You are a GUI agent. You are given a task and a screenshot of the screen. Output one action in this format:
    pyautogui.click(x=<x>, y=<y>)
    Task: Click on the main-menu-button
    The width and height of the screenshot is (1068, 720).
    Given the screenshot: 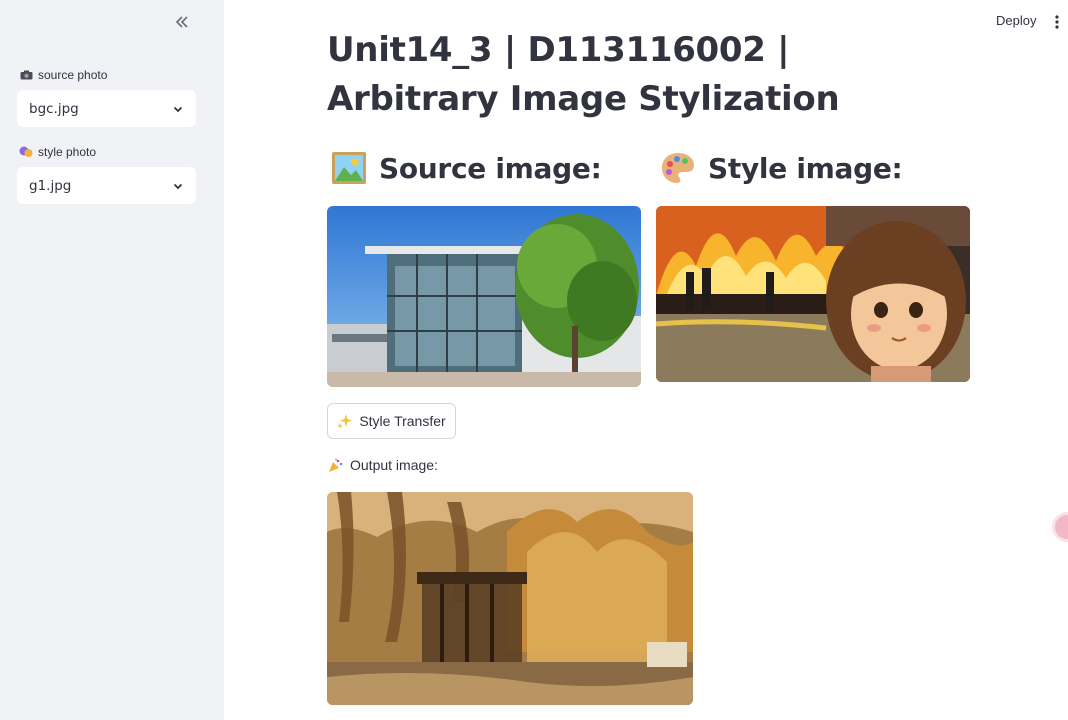 What is the action you would take?
    pyautogui.click(x=1057, y=22)
    